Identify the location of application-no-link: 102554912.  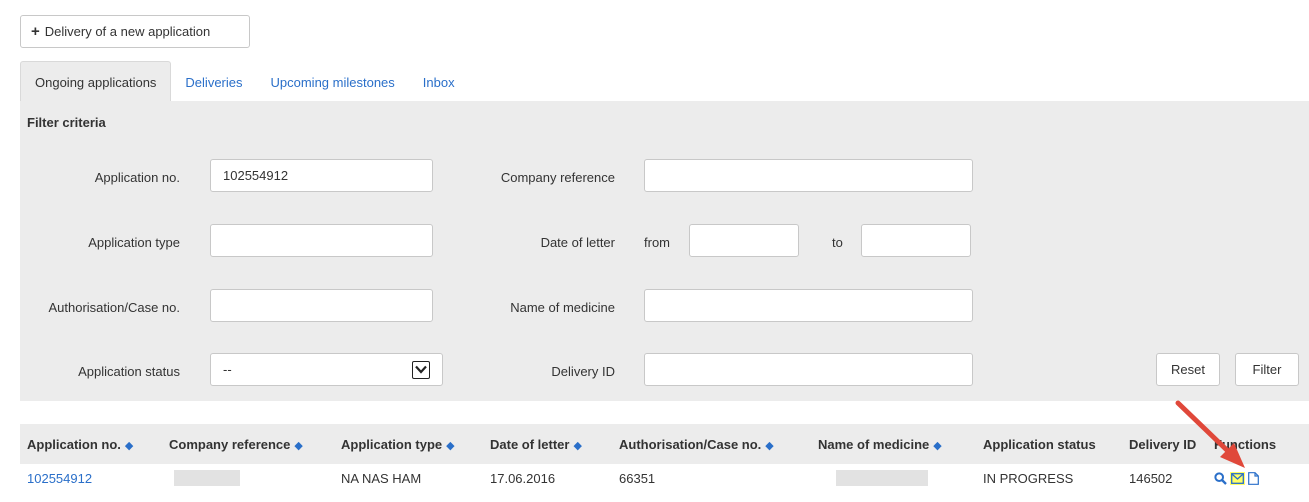
(59, 478).